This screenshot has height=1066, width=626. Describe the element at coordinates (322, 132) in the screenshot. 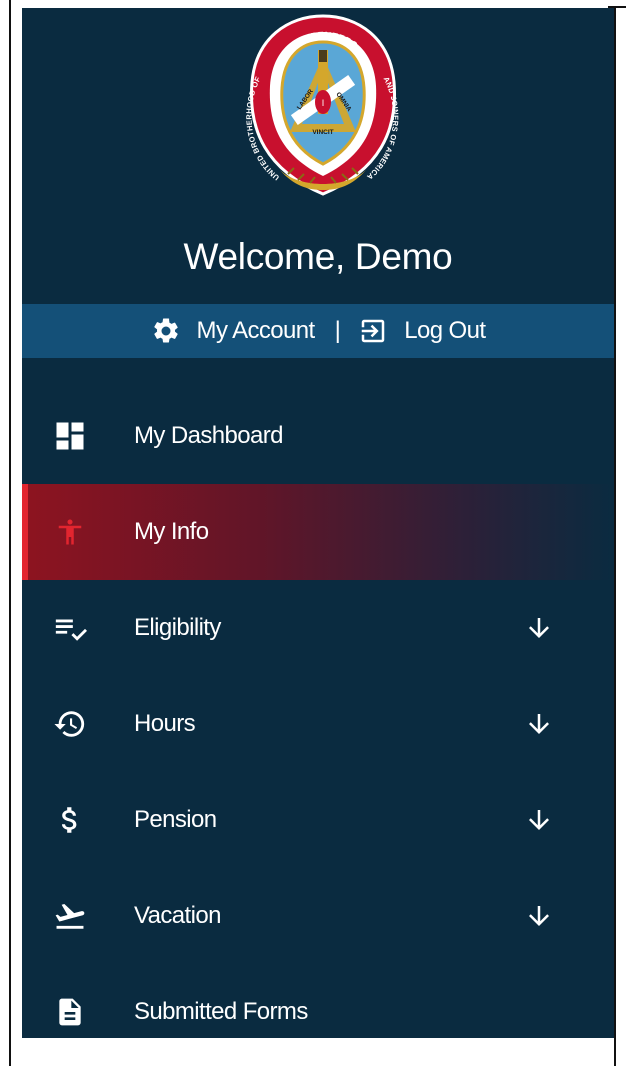

I see `svg-text: VINCIT` at that location.